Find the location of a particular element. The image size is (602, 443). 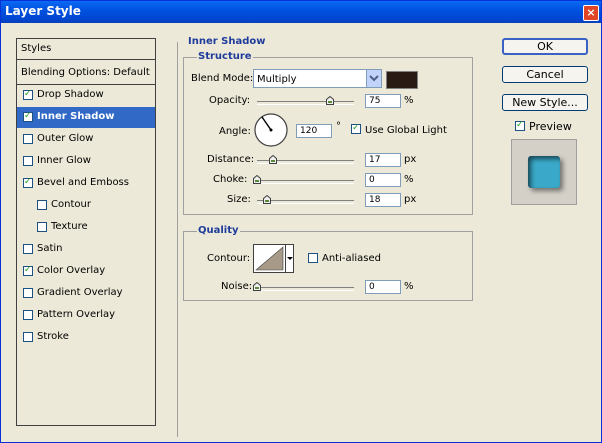

choke-input: 0 is located at coordinates (383, 180).